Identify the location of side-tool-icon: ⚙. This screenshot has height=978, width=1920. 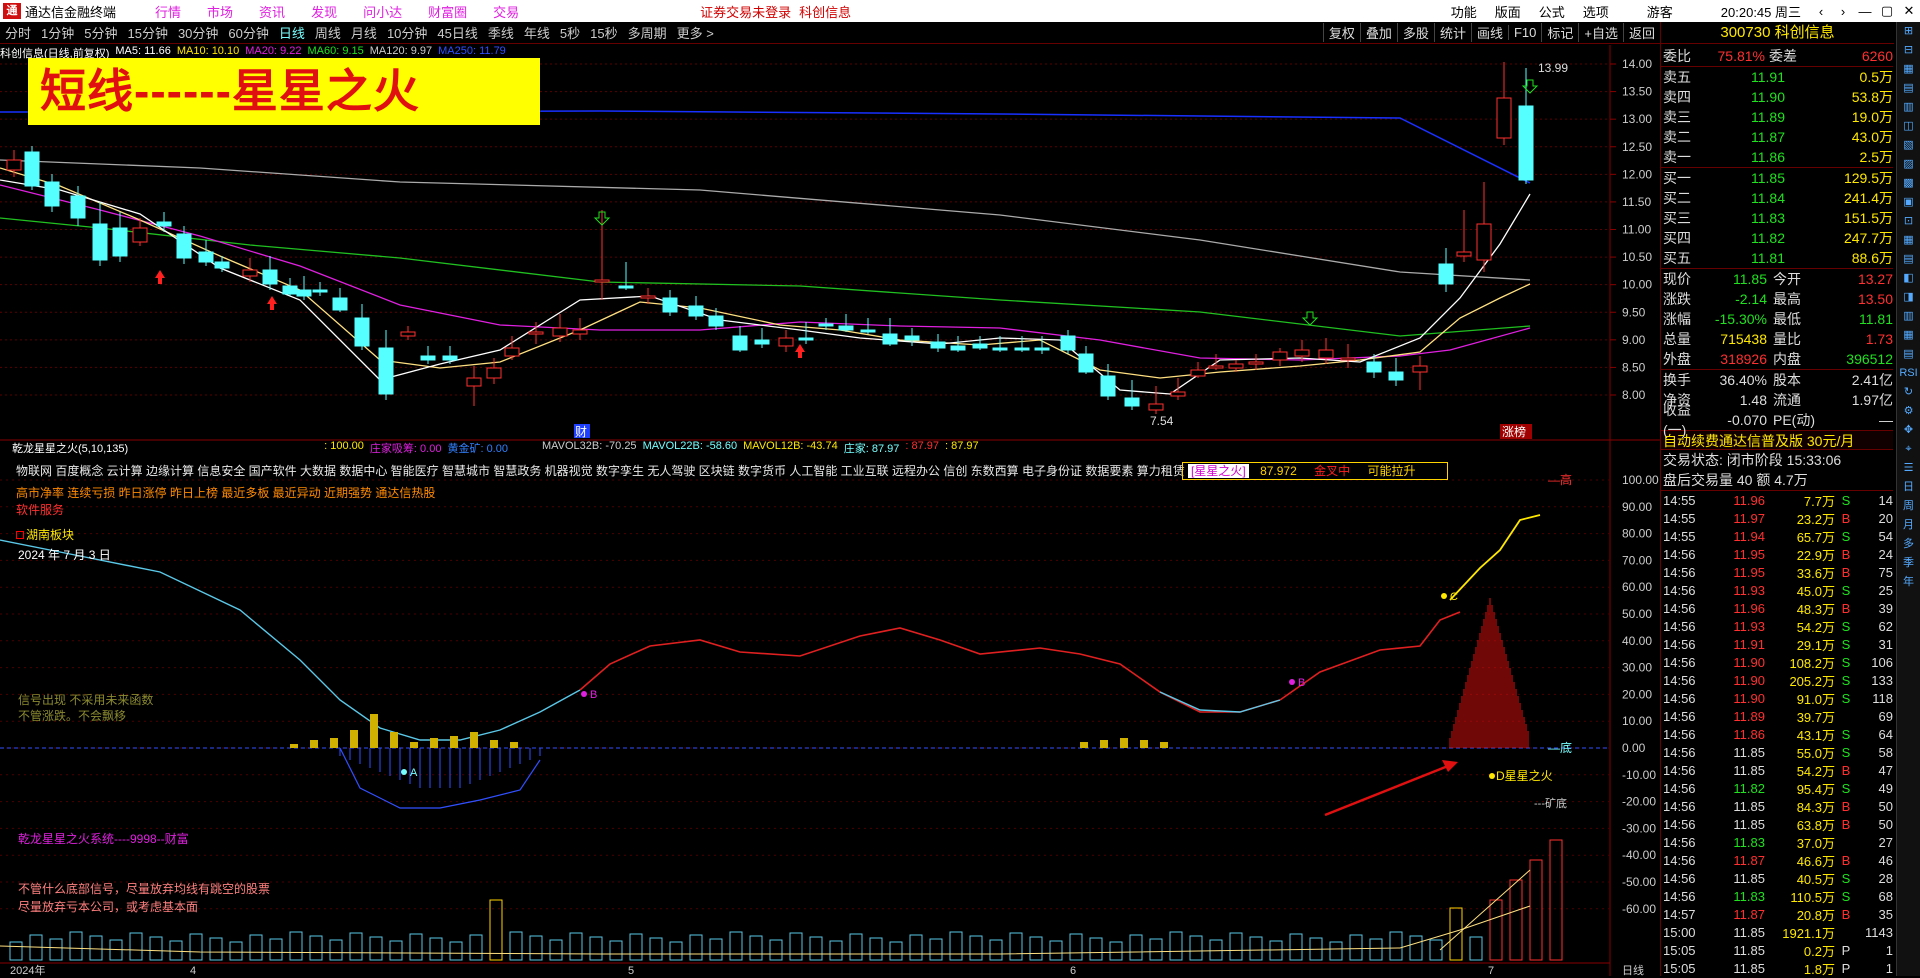
(1908, 411).